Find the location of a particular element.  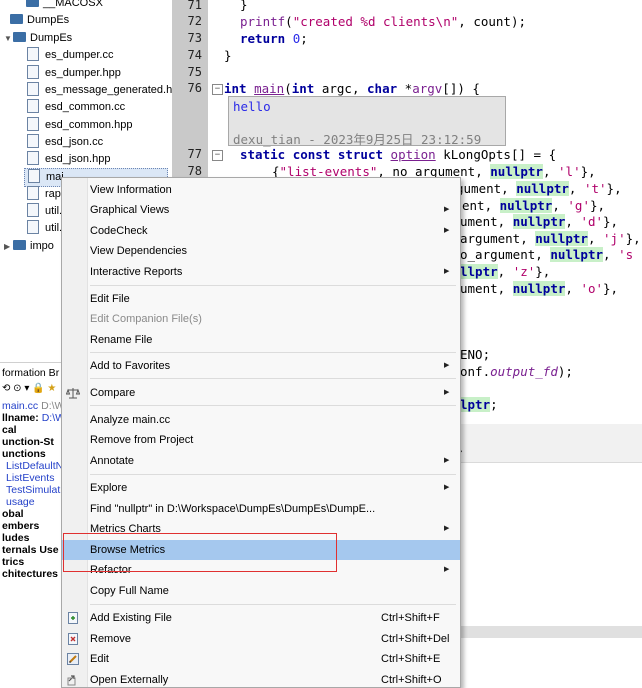

menu-item-codecheck: CodeCheck ▶ is located at coordinates (261, 231).